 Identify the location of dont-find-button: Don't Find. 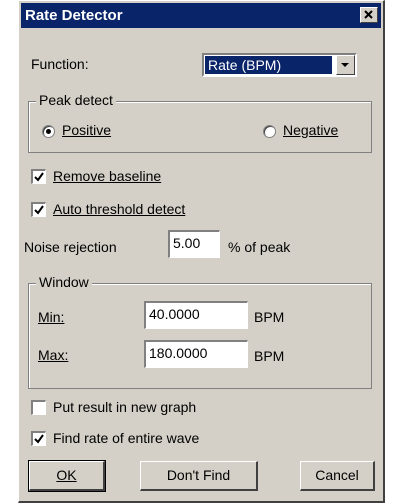
(199, 476).